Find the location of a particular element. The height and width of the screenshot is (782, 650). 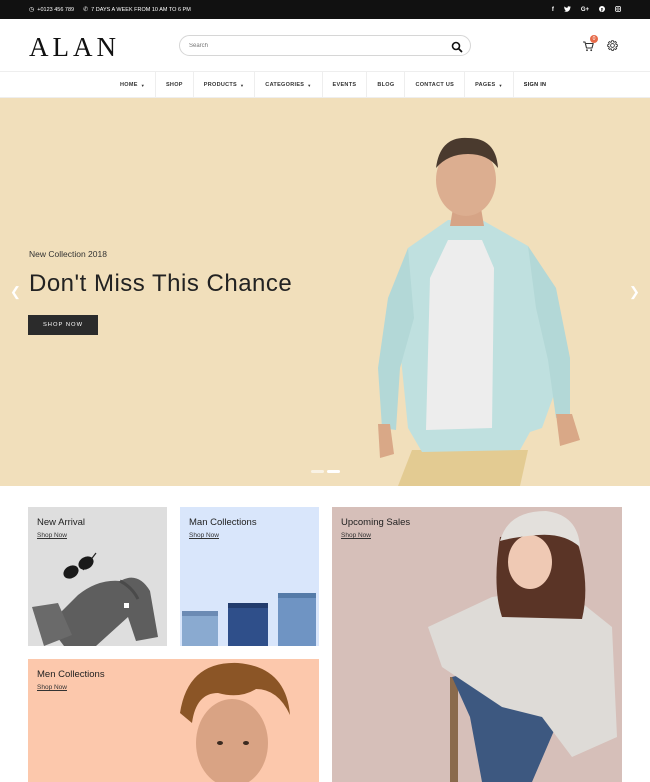

nav-events: EVENTS is located at coordinates (345, 85).